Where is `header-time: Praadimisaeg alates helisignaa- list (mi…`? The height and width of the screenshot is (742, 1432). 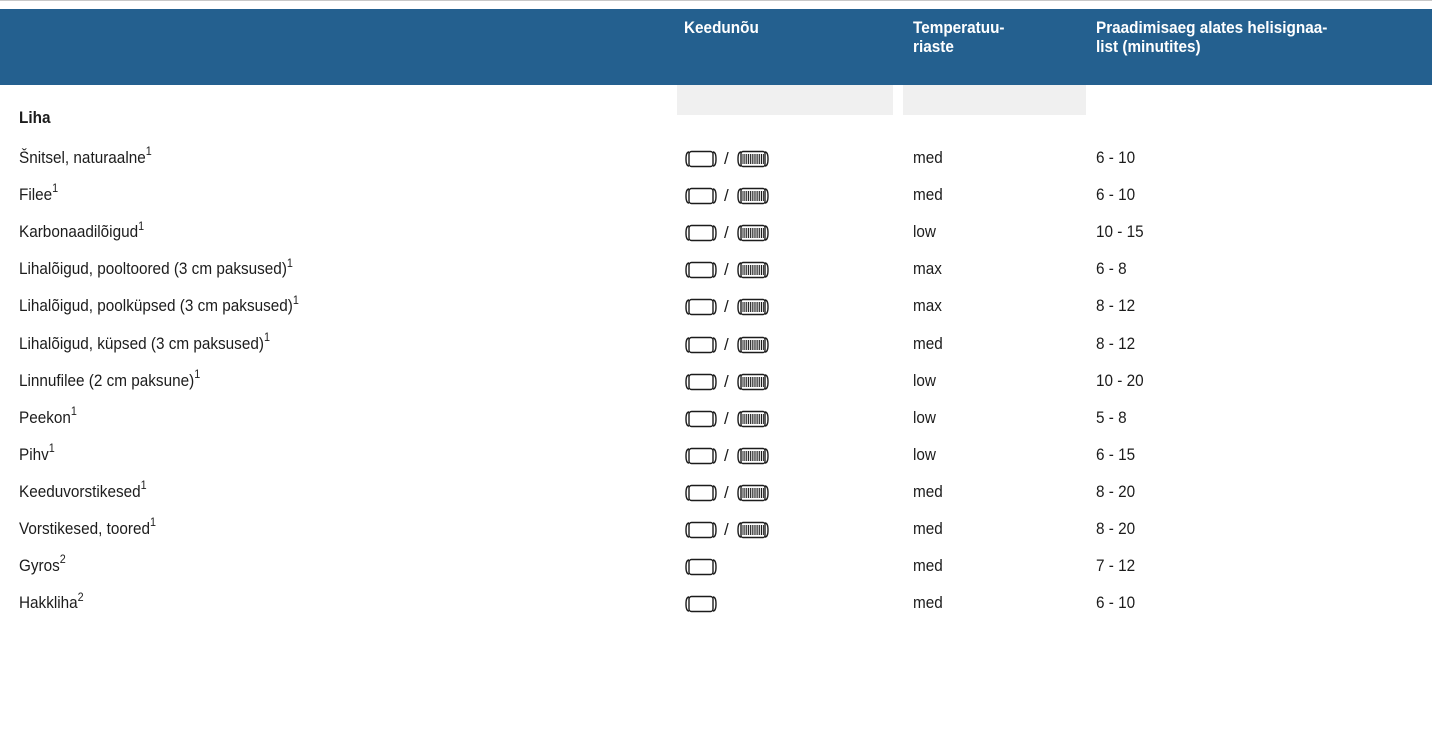 header-time: Praadimisaeg alates helisignaa- list (mi… is located at coordinates (1211, 37).